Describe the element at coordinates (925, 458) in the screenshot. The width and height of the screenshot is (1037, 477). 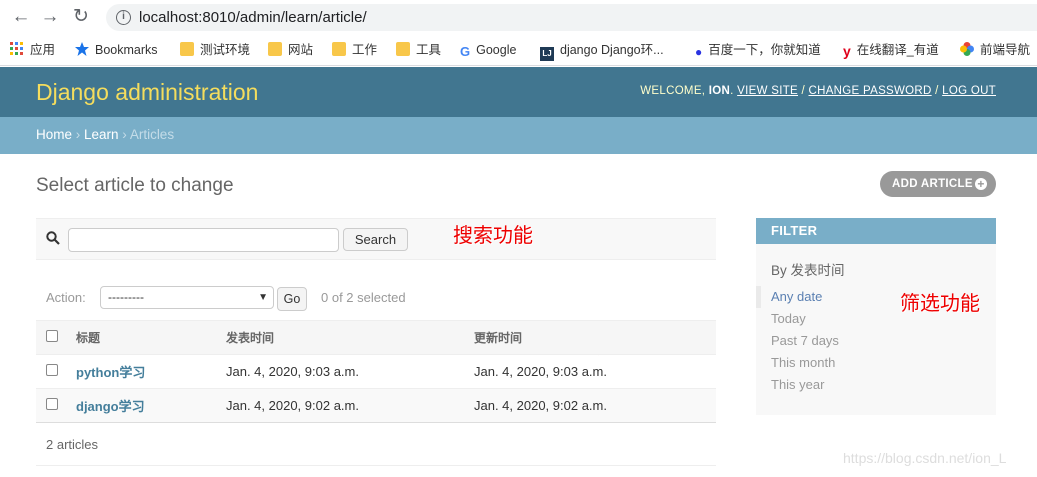
I see `watermark: https://blog.csdn.net/ion_L` at that location.